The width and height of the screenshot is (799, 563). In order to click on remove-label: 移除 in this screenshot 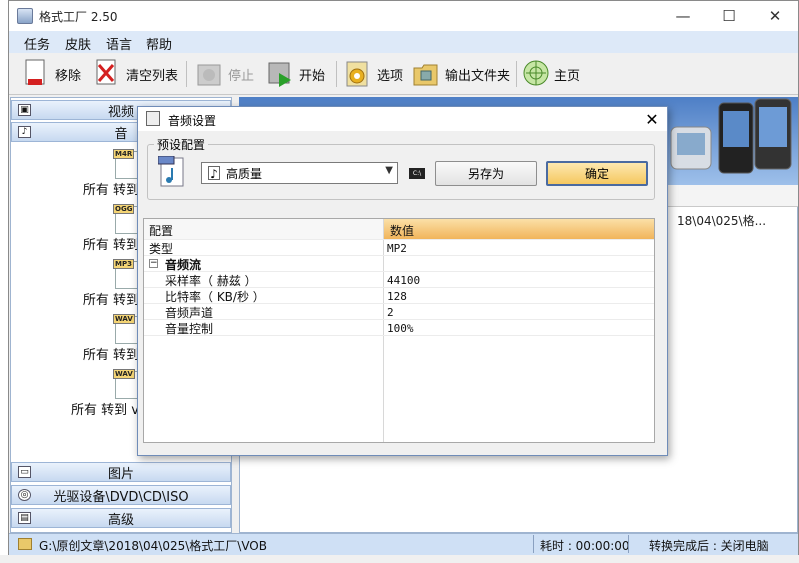, I will do `click(68, 76)`.